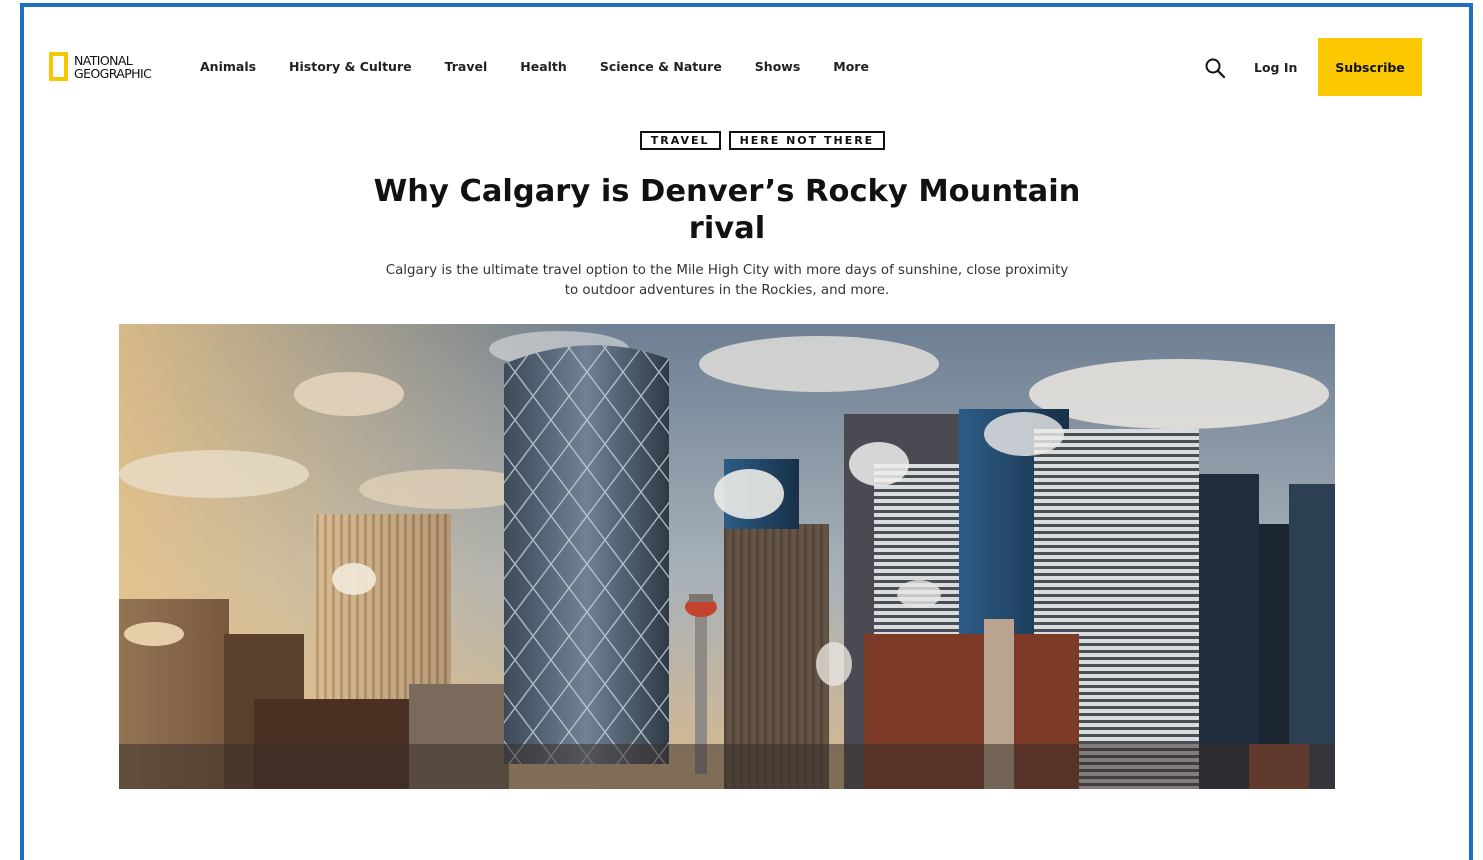  Describe the element at coordinates (851, 66) in the screenshot. I see `nav-item-more: More` at that location.